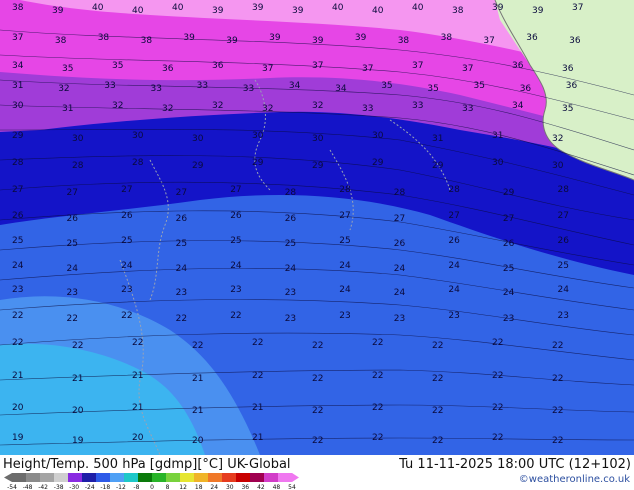 This screenshot has height=490, width=634. What do you see at coordinates (136, 487) in the screenshot?
I see `colorbar-tick-label: -8` at bounding box center [136, 487].